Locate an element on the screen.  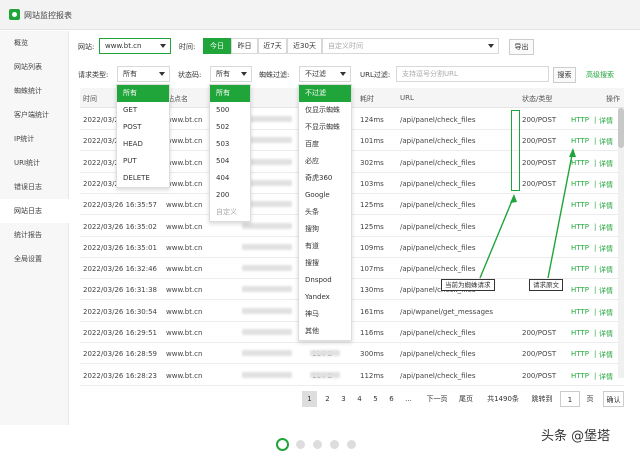
page-6: 6 is located at coordinates (391, 399).